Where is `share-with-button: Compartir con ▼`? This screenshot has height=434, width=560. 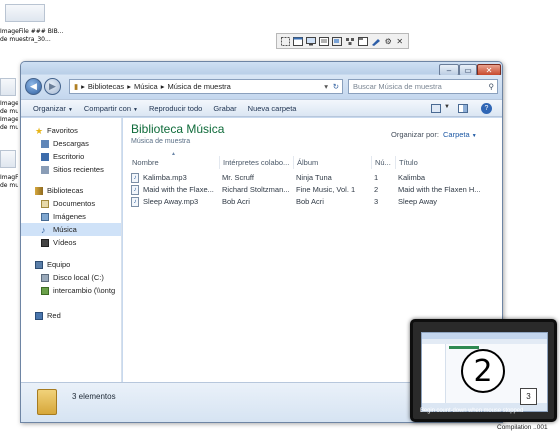
share-with-button: Compartir con ▼ is located at coordinates (111, 108).